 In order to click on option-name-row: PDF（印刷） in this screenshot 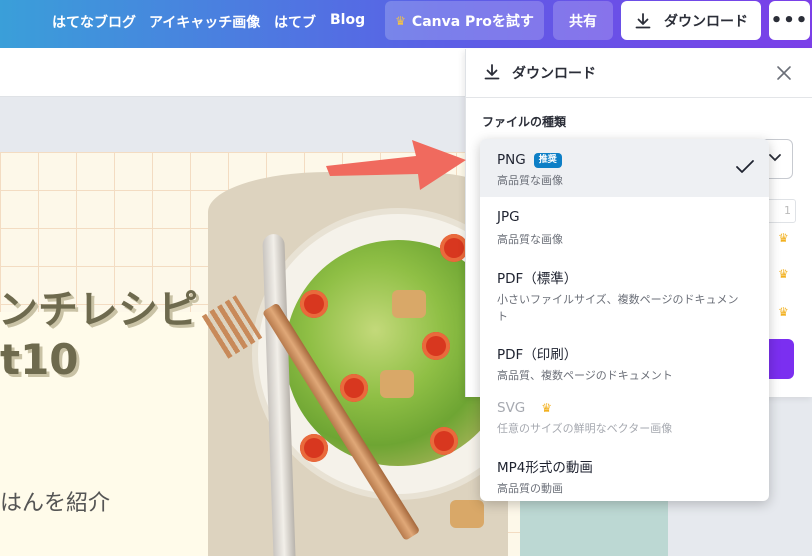, I will do `click(633, 353)`.